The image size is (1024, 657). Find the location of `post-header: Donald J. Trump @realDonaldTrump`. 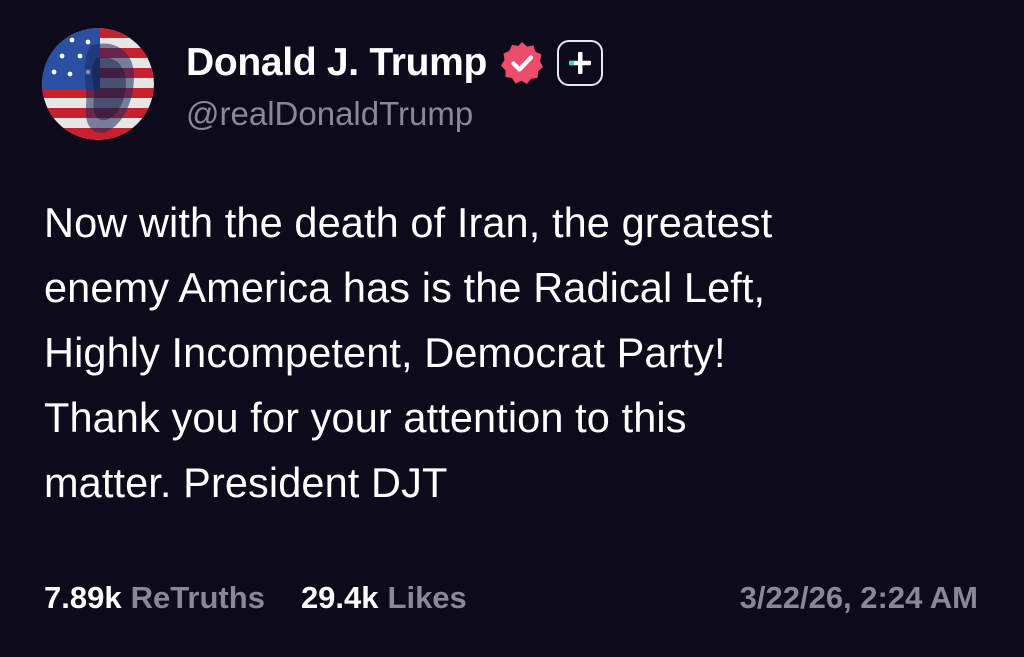

post-header: Donald J. Trump @realDonaldTrump is located at coordinates (323, 84).